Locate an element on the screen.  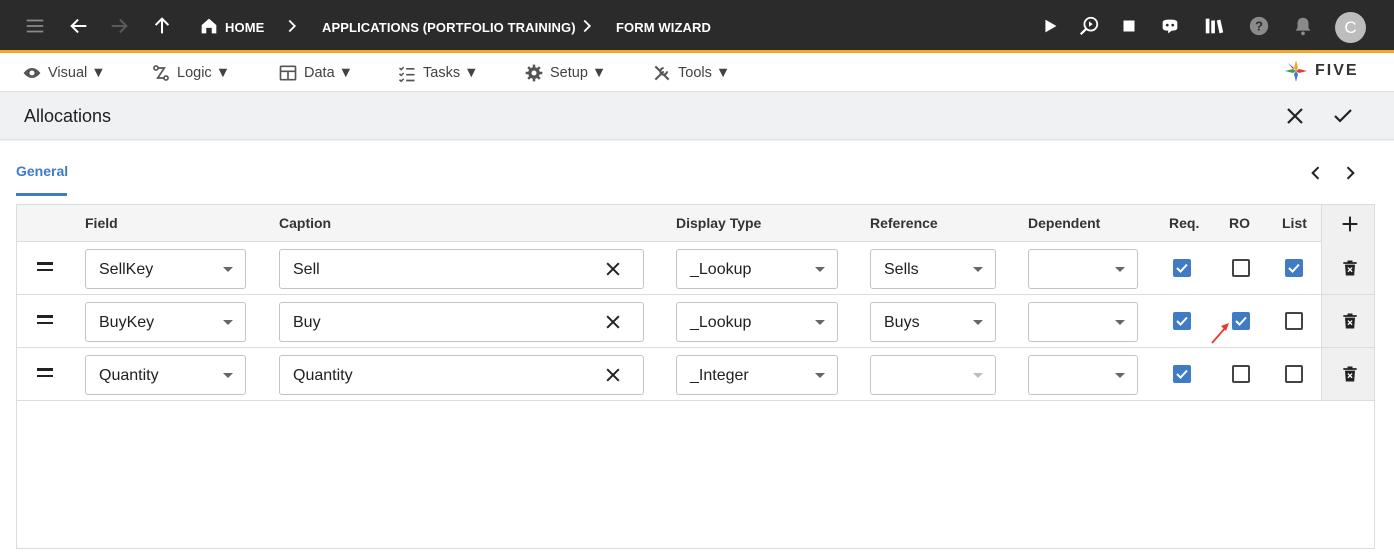
table-row: BuyKey Buy _Lookup Buys is located at coordinates (695, 321).